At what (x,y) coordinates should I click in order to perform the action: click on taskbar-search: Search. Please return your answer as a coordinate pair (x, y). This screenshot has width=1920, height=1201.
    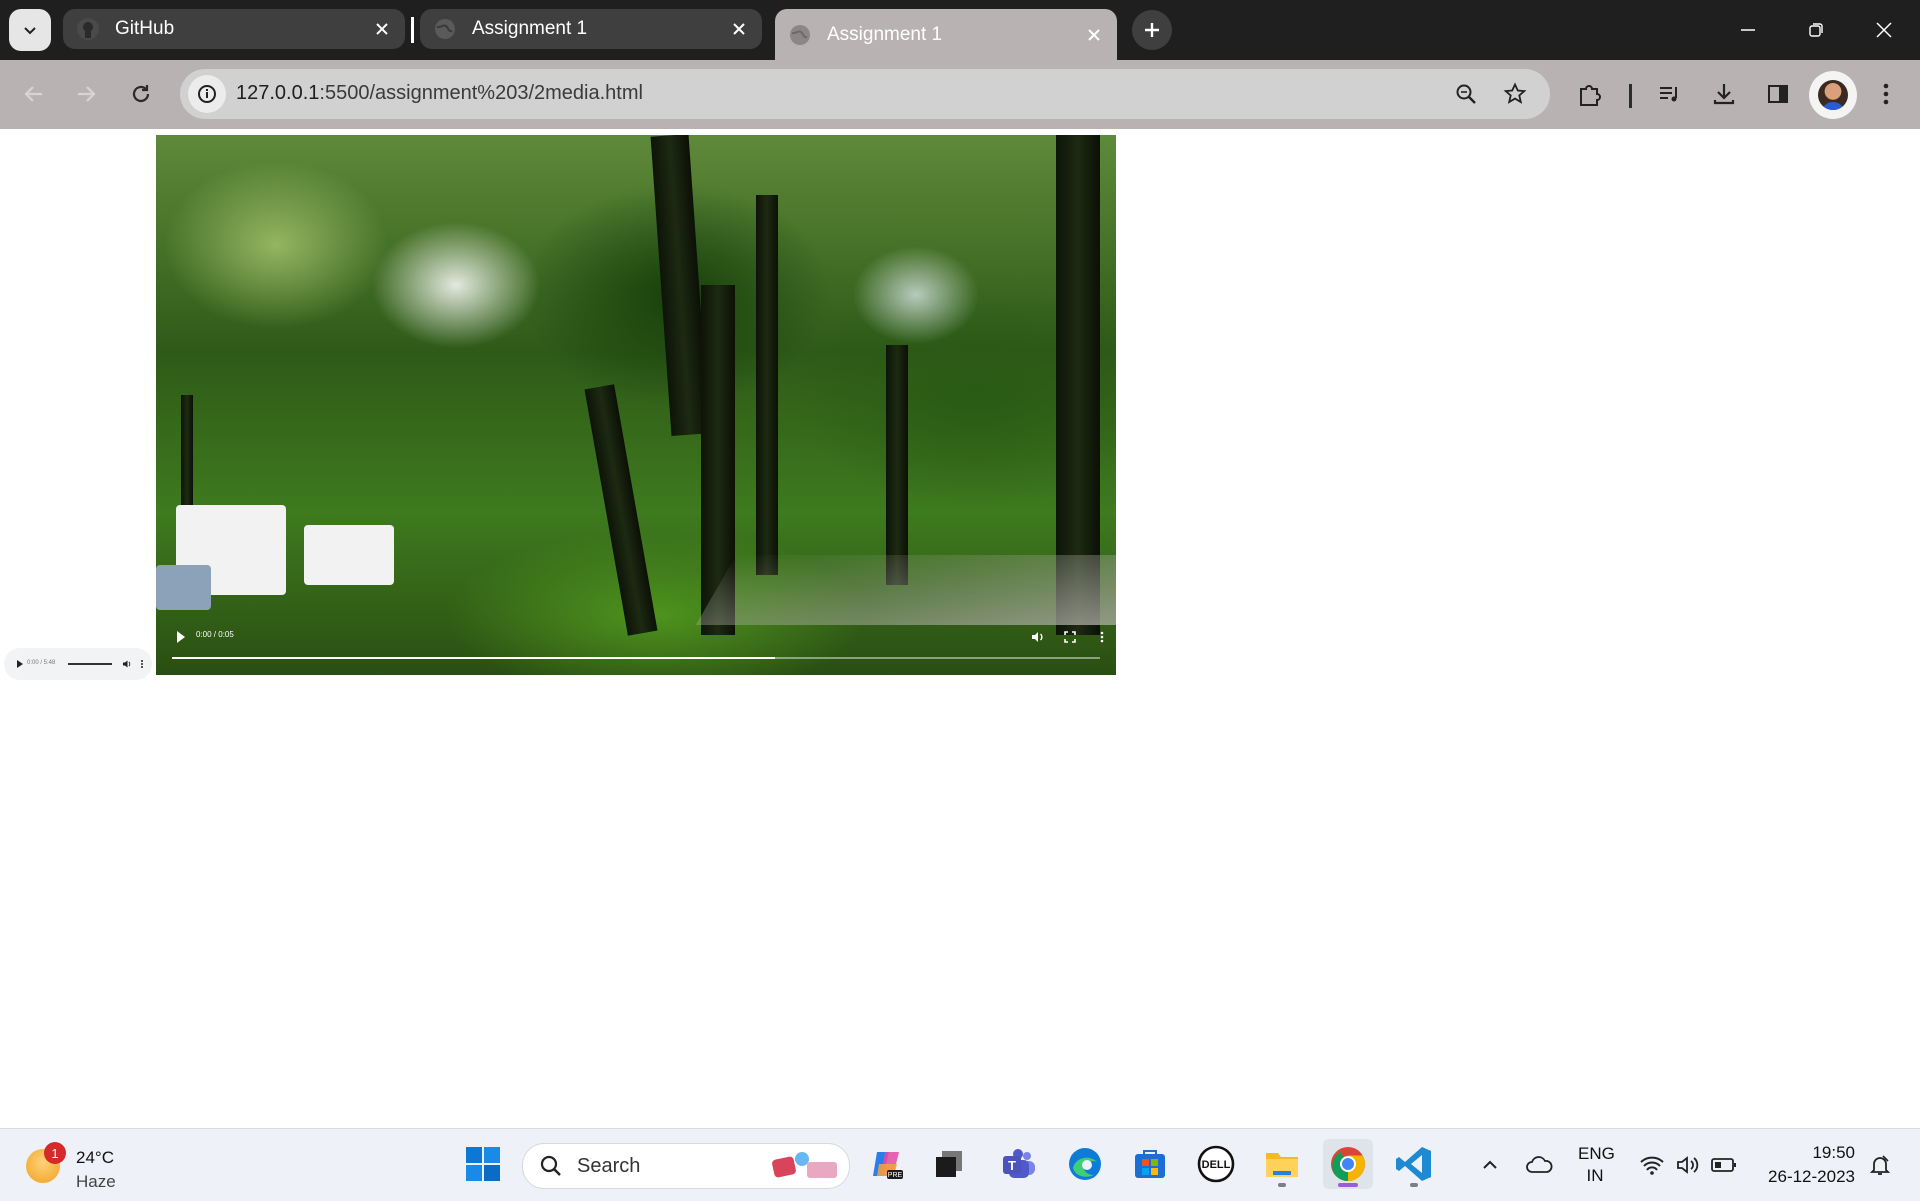
    Looking at the image, I should click on (686, 1166).